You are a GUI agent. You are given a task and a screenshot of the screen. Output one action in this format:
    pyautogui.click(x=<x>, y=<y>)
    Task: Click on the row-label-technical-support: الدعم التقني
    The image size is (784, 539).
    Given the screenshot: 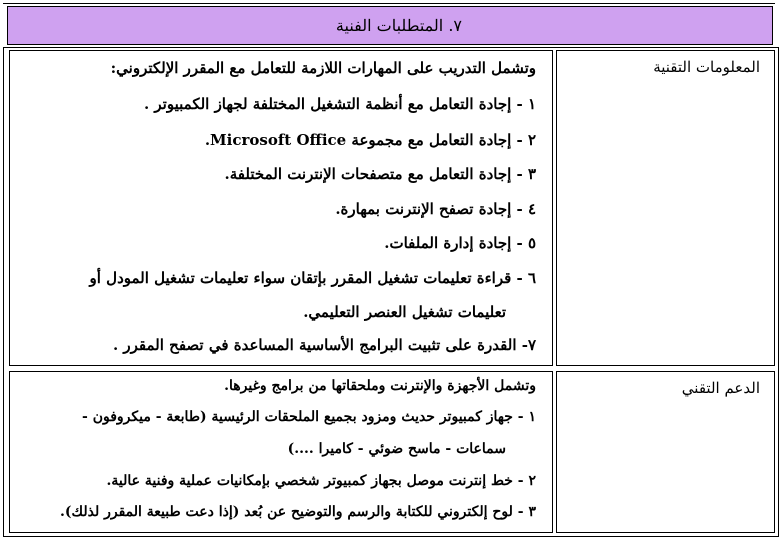 What is the action you would take?
    pyautogui.click(x=720, y=388)
    